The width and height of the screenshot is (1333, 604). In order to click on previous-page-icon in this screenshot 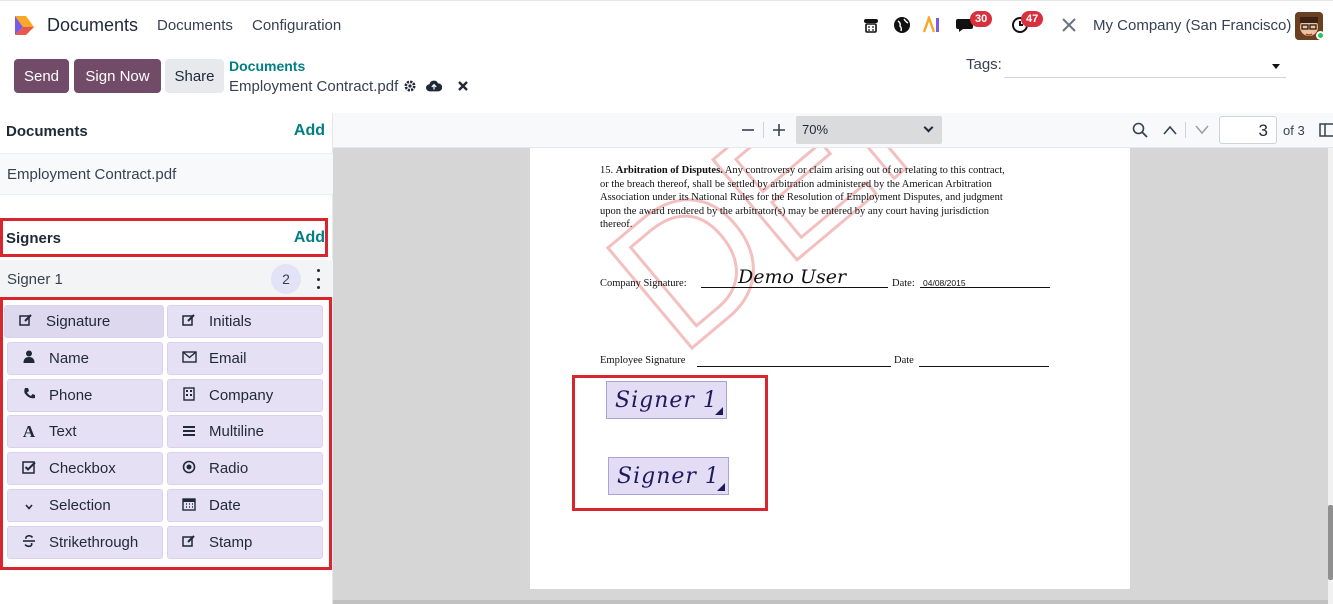, I will do `click(1170, 130)`.